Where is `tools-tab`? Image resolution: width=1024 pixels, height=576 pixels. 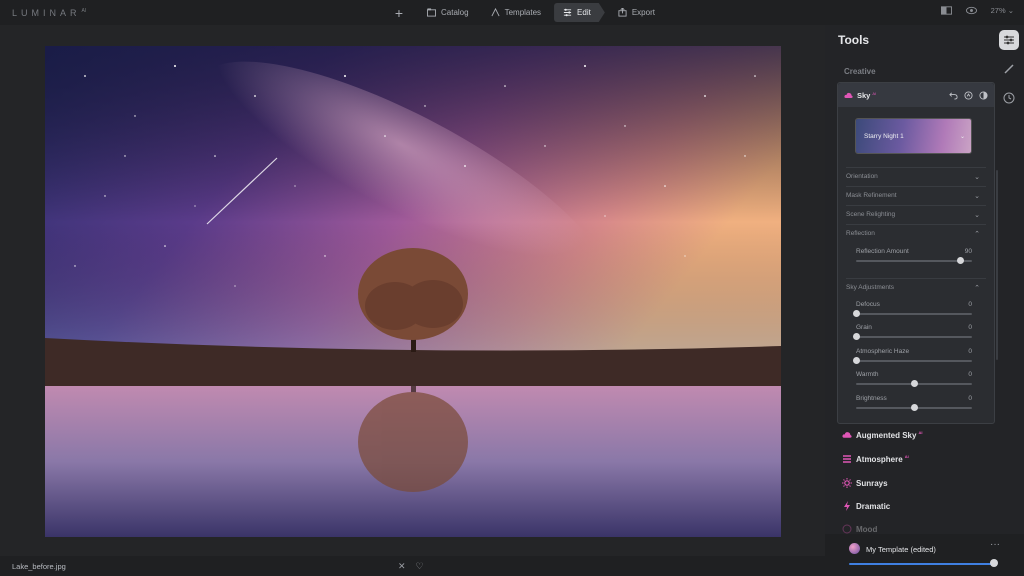 tools-tab is located at coordinates (1009, 40).